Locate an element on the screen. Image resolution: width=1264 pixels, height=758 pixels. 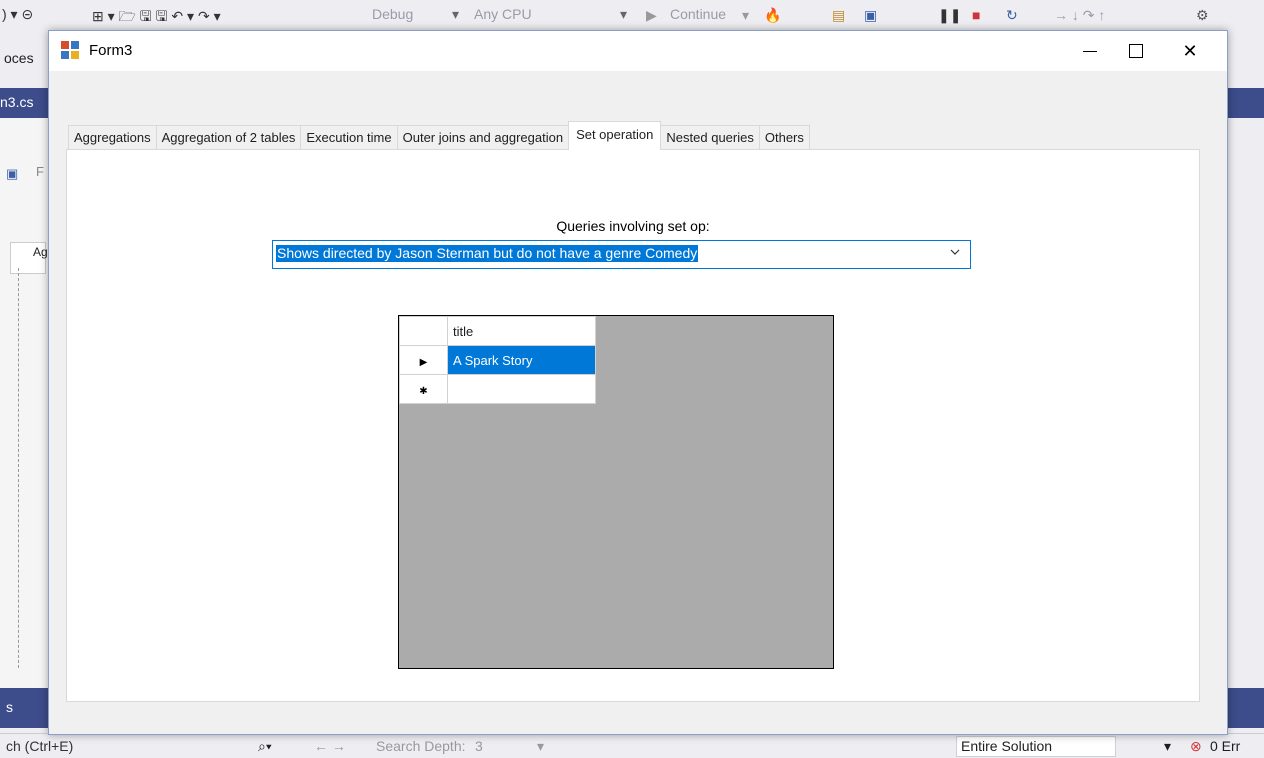
minimize-button is located at coordinates (1090, 51).